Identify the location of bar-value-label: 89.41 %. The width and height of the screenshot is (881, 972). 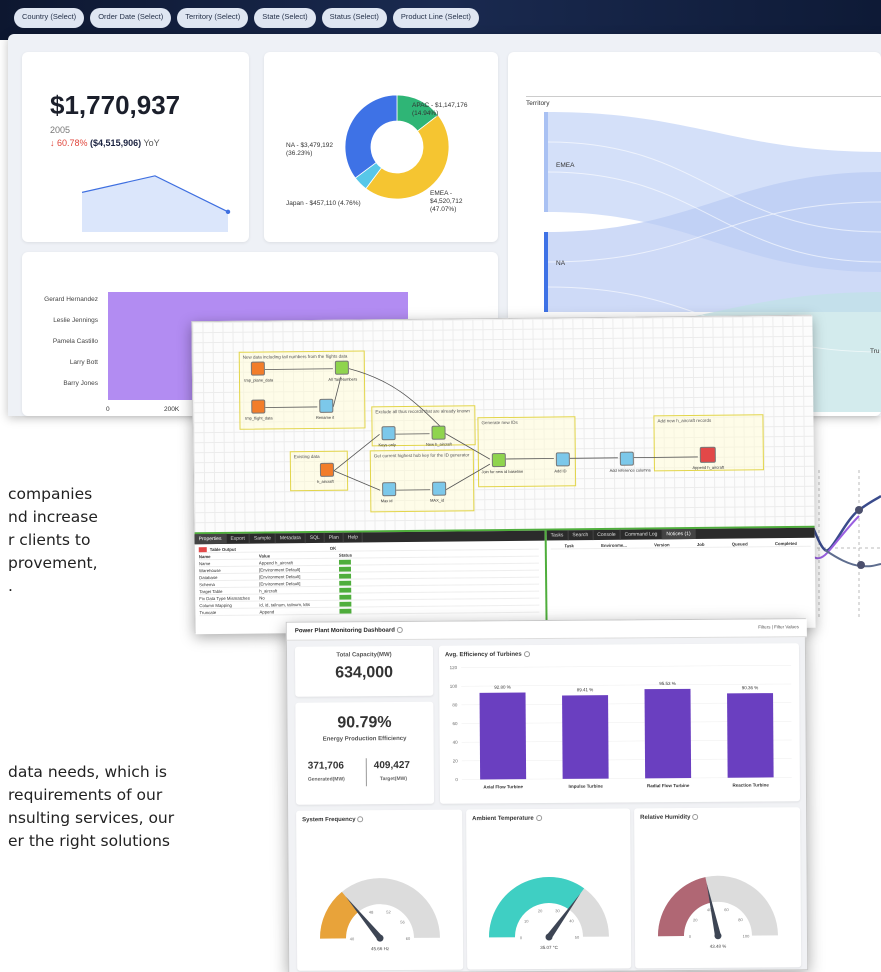
(585, 689).